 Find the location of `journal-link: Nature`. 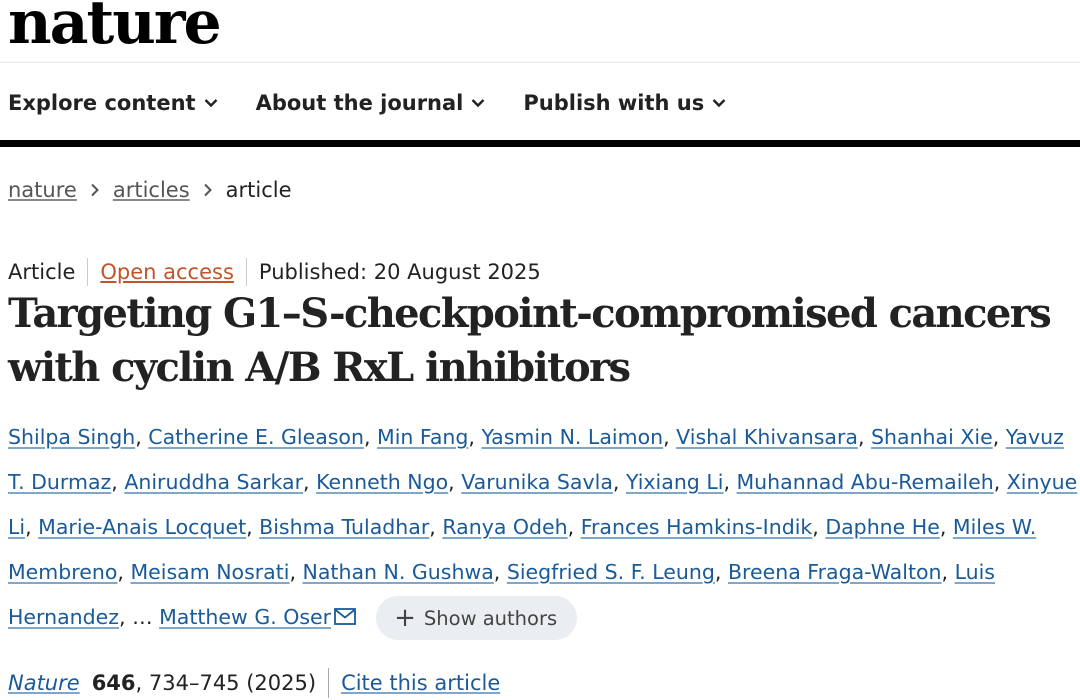

journal-link: Nature is located at coordinates (44, 683).